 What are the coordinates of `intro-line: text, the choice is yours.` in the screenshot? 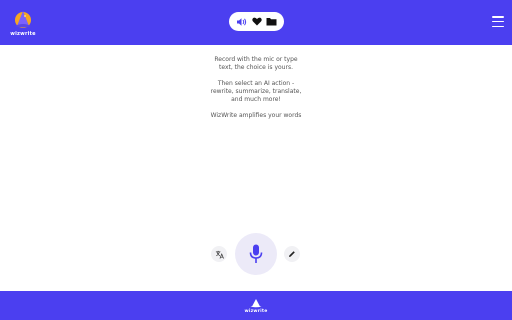 It's located at (256, 67).